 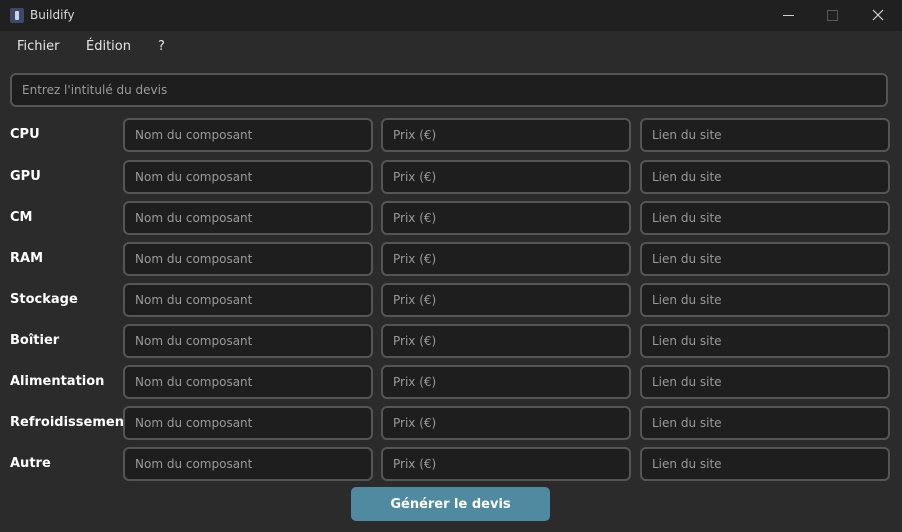 I want to click on component-row-stockage: Stockage, so click(x=451, y=300).